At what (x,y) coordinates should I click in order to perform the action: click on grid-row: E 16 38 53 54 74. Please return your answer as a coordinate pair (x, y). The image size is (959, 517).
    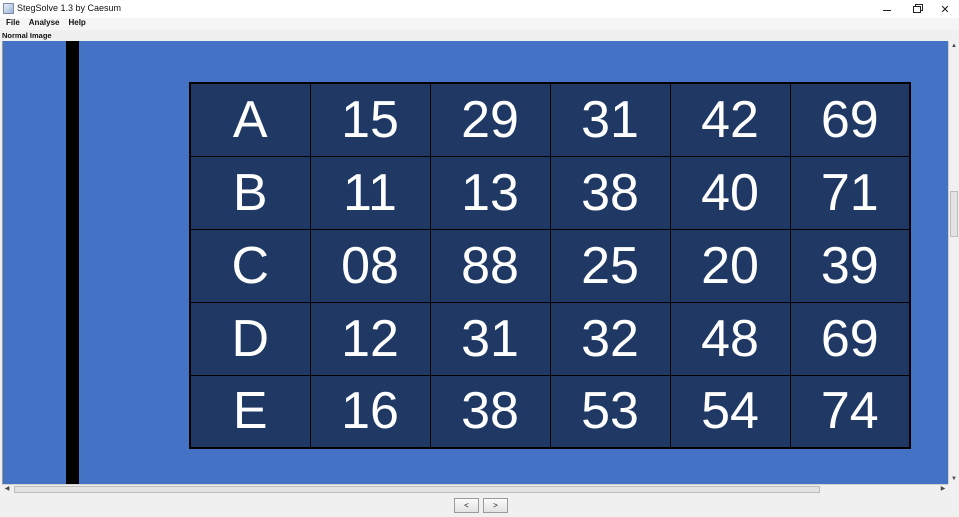
    Looking at the image, I should click on (550, 411).